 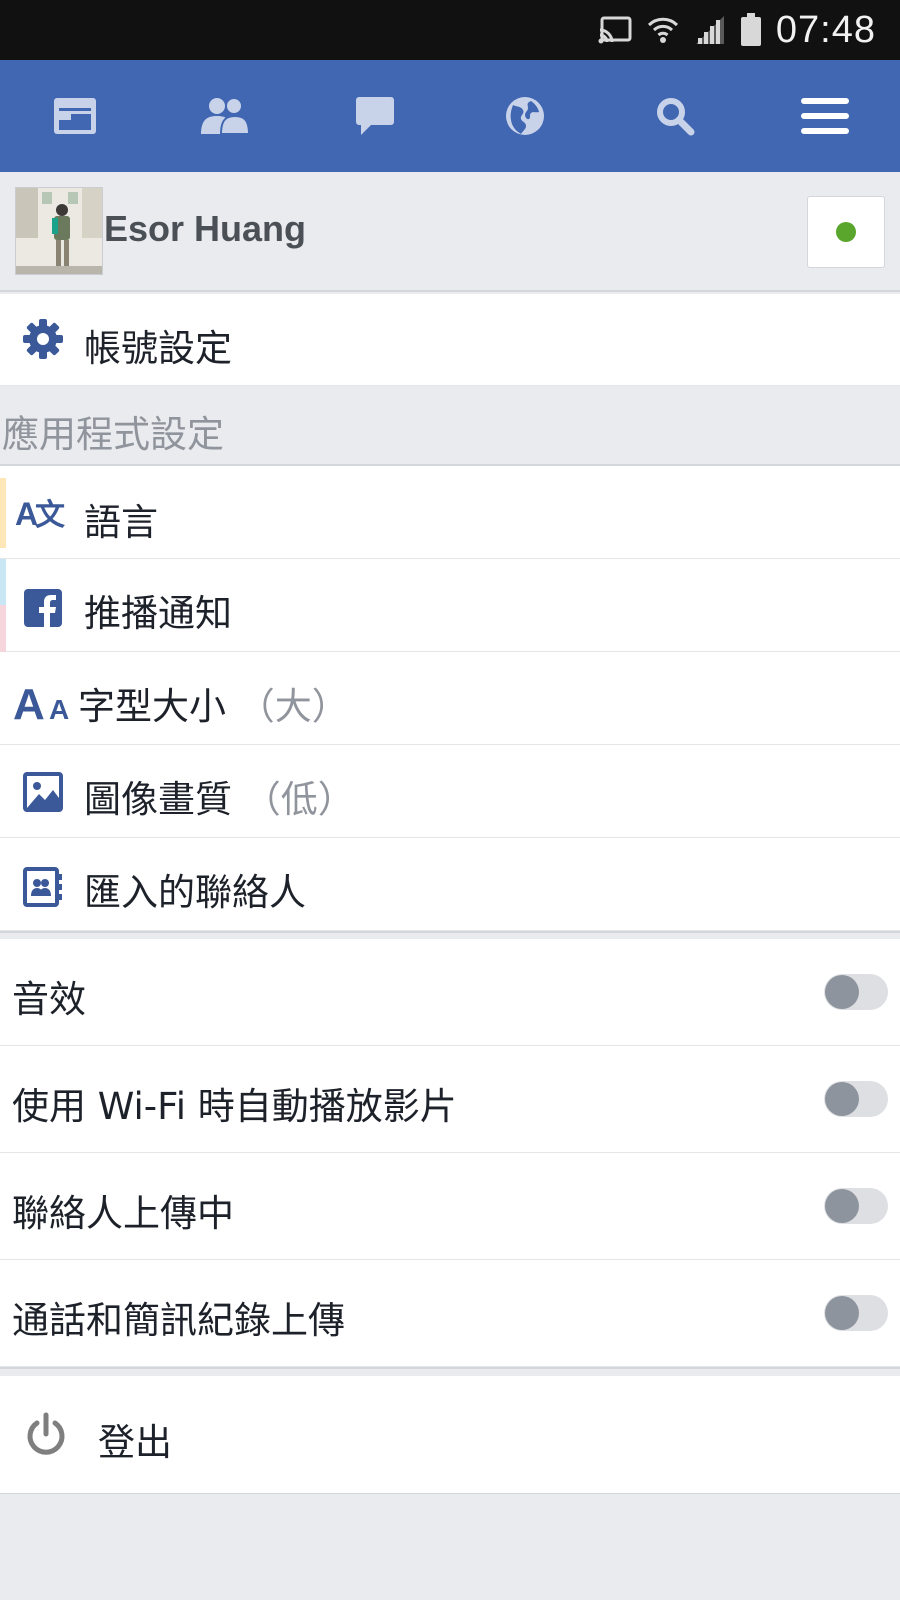 What do you see at coordinates (43, 608) in the screenshot?
I see `facebook-icon` at bounding box center [43, 608].